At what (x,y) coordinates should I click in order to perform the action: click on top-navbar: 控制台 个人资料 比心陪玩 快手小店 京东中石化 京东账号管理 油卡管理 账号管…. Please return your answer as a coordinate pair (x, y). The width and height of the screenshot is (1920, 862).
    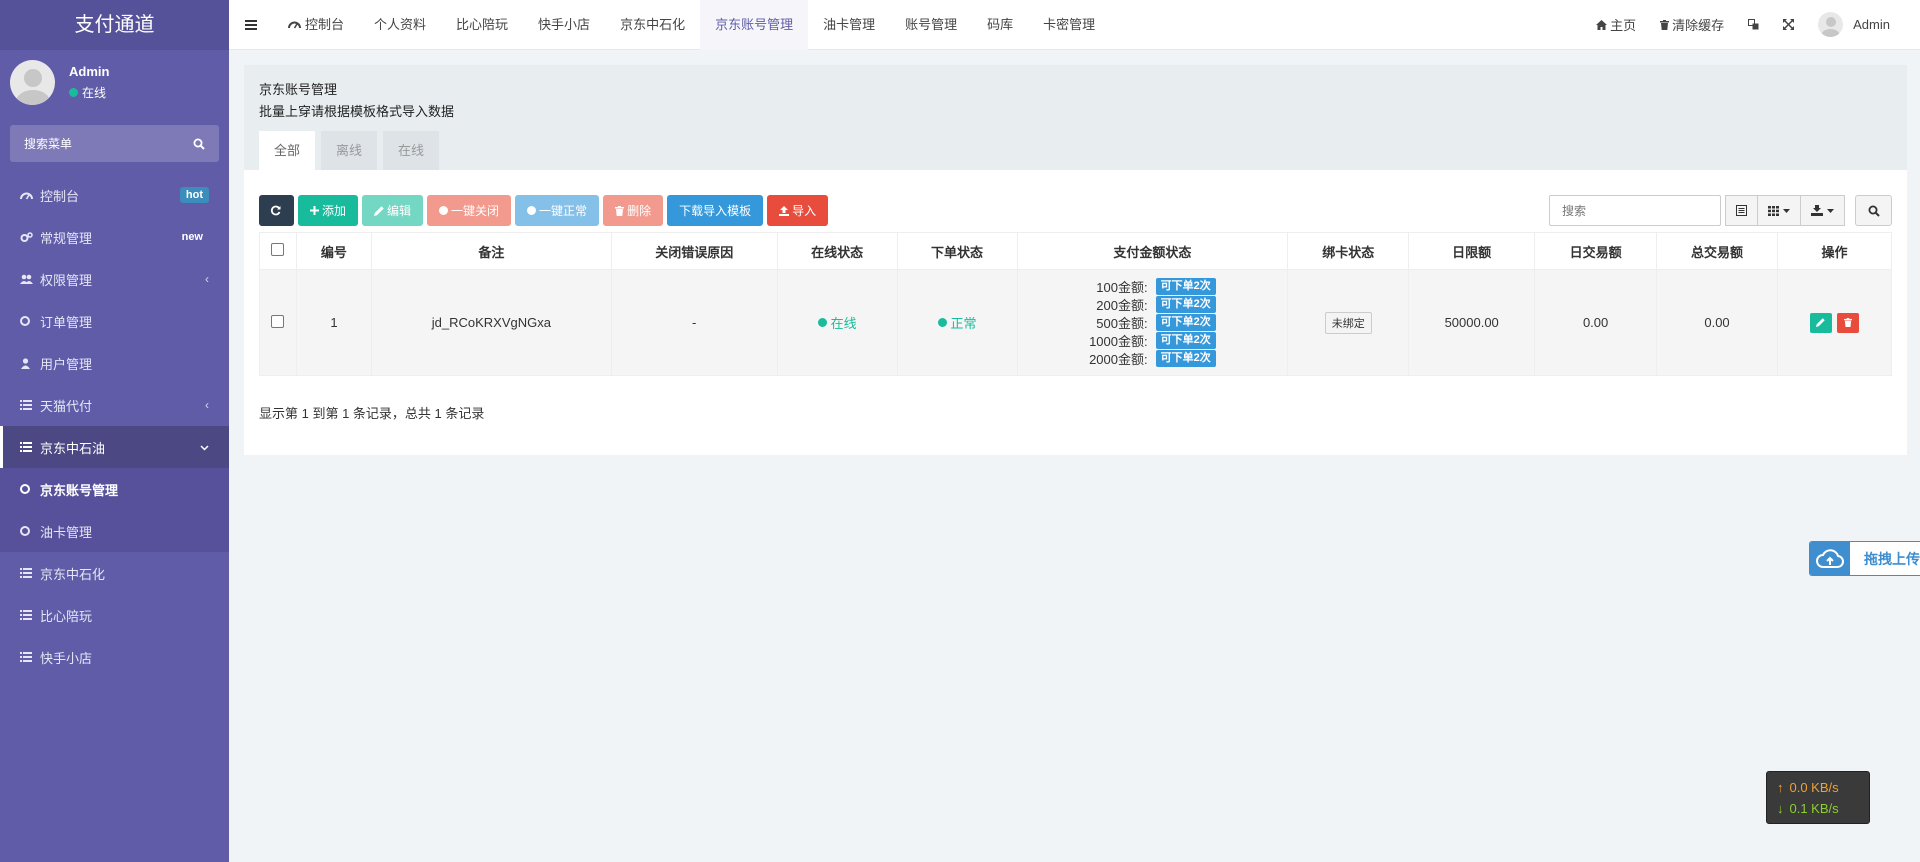
    Looking at the image, I should click on (1074, 25).